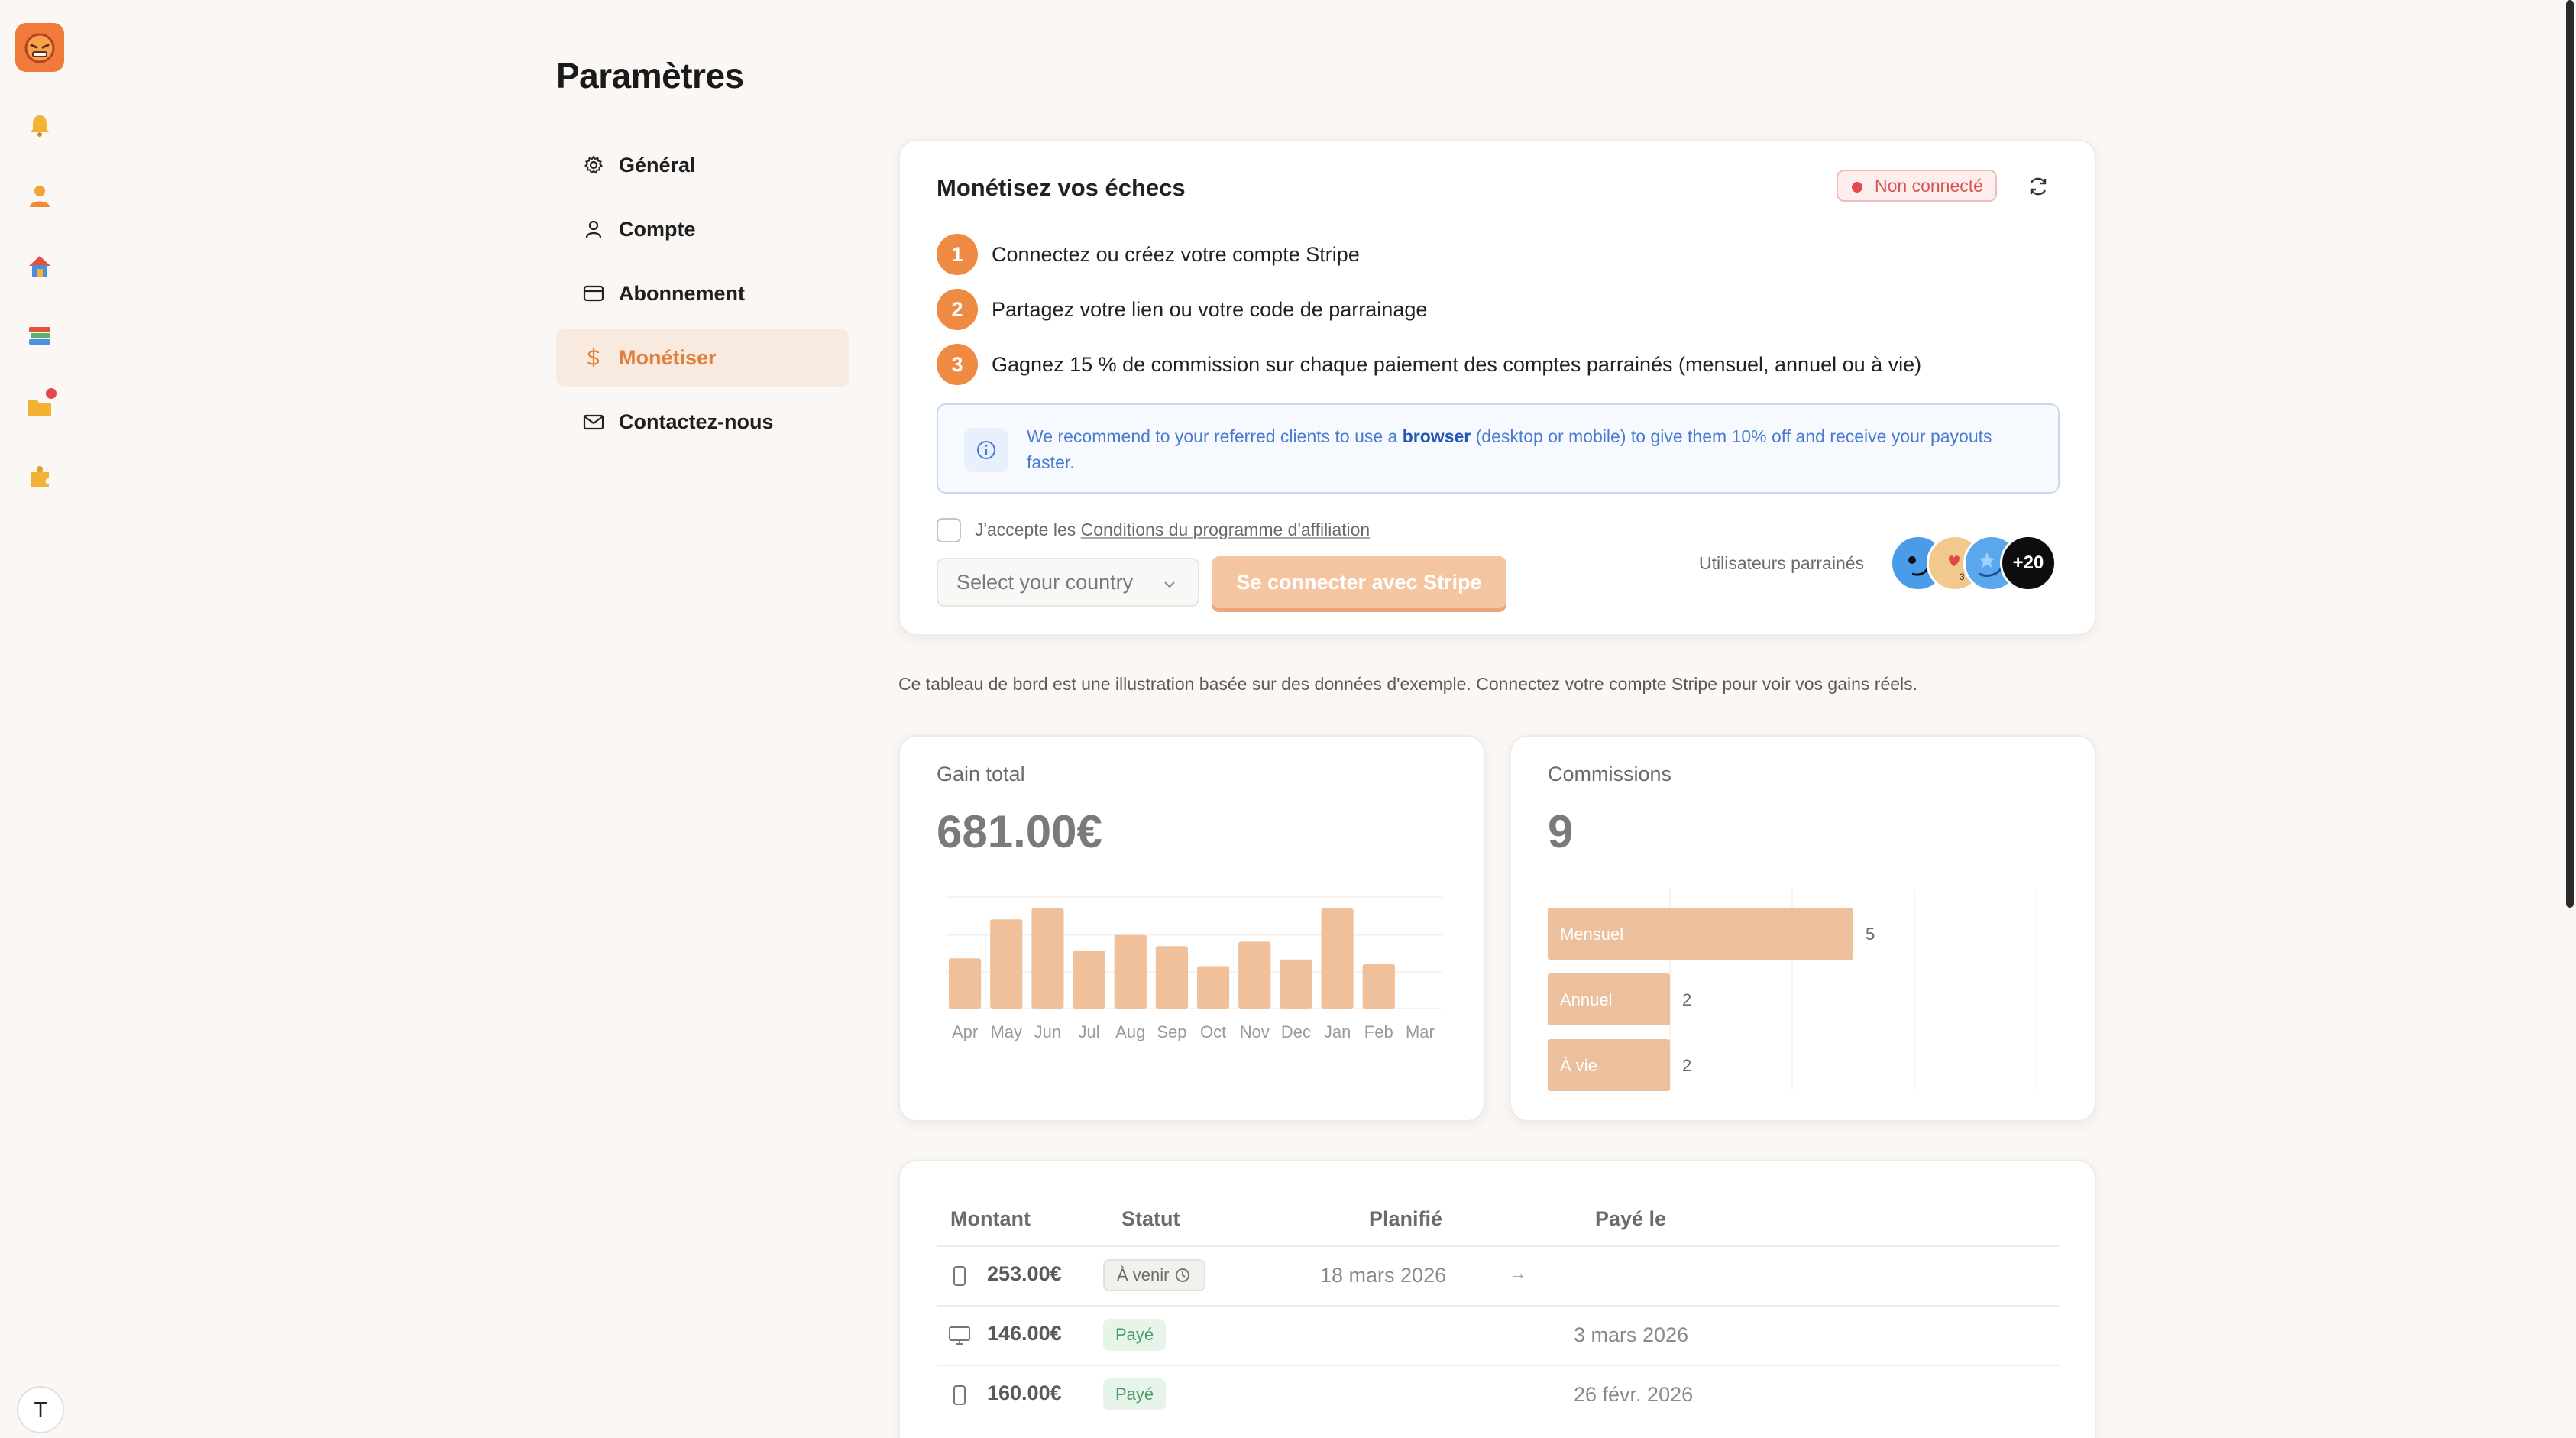 This screenshot has height=1438, width=2576. What do you see at coordinates (1870, 934) in the screenshot?
I see `bar-value-label: 5` at bounding box center [1870, 934].